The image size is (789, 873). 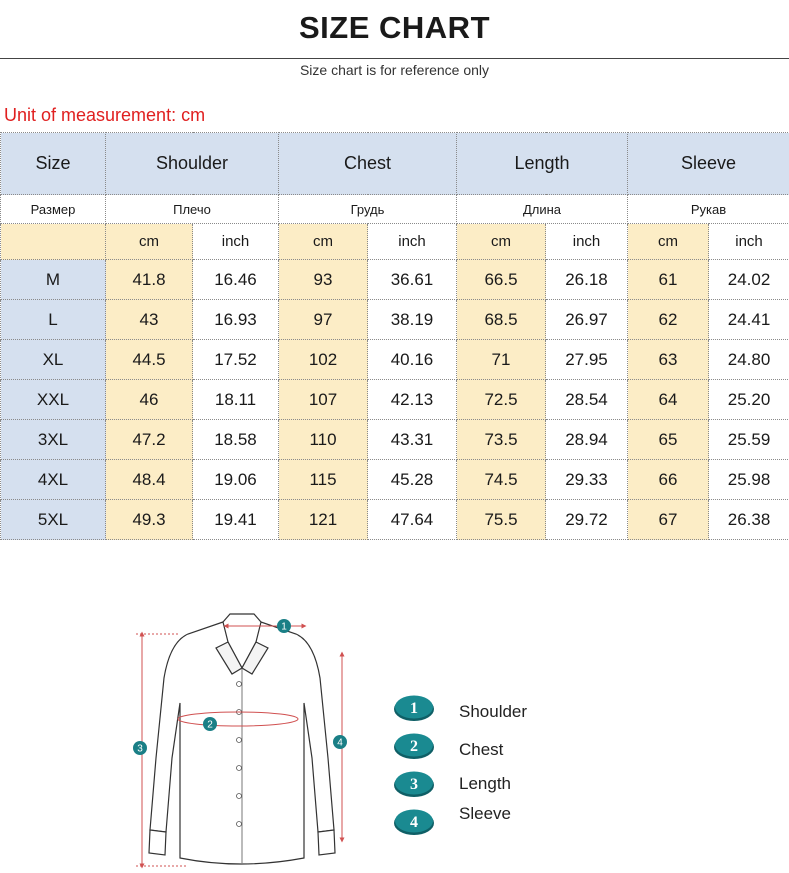 I want to click on value-cell: 24.80, so click(x=748, y=359).